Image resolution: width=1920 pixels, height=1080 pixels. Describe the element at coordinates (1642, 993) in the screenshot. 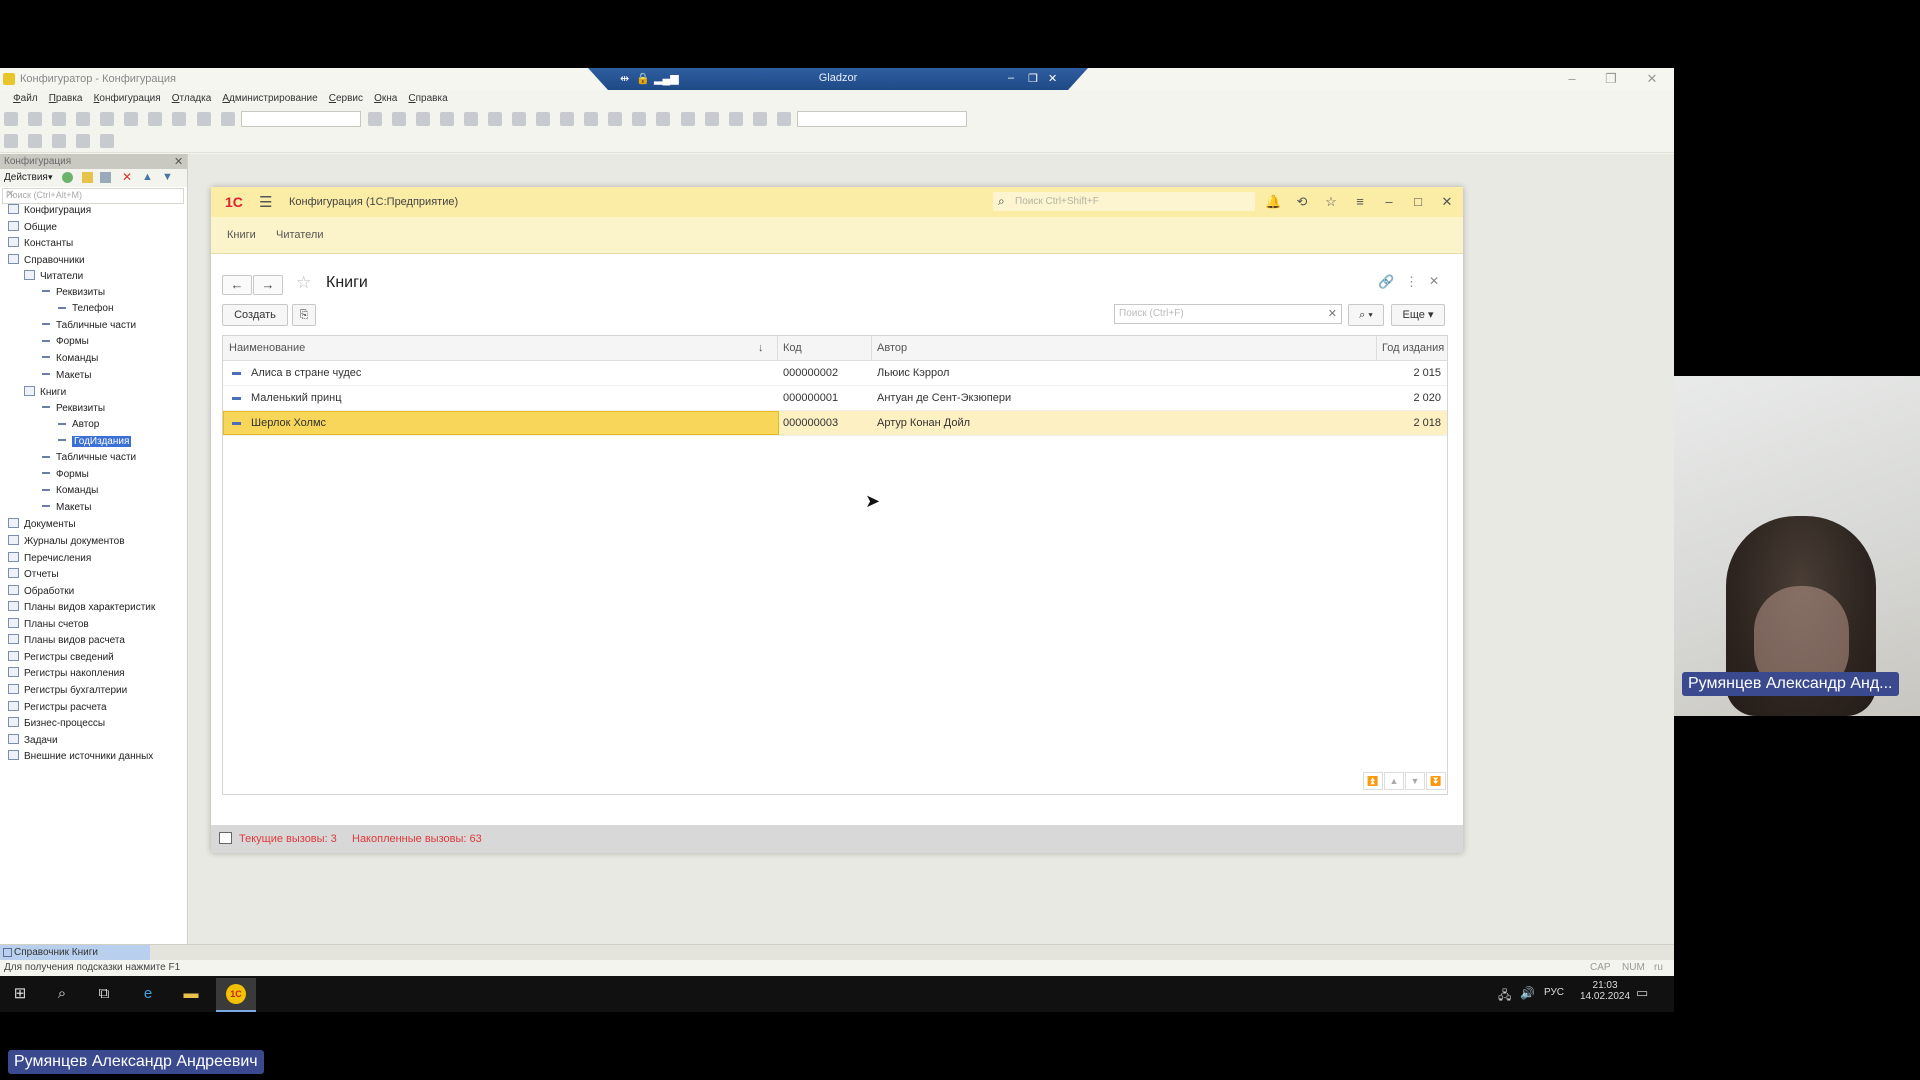

I see `notifications-icon: ▭` at that location.